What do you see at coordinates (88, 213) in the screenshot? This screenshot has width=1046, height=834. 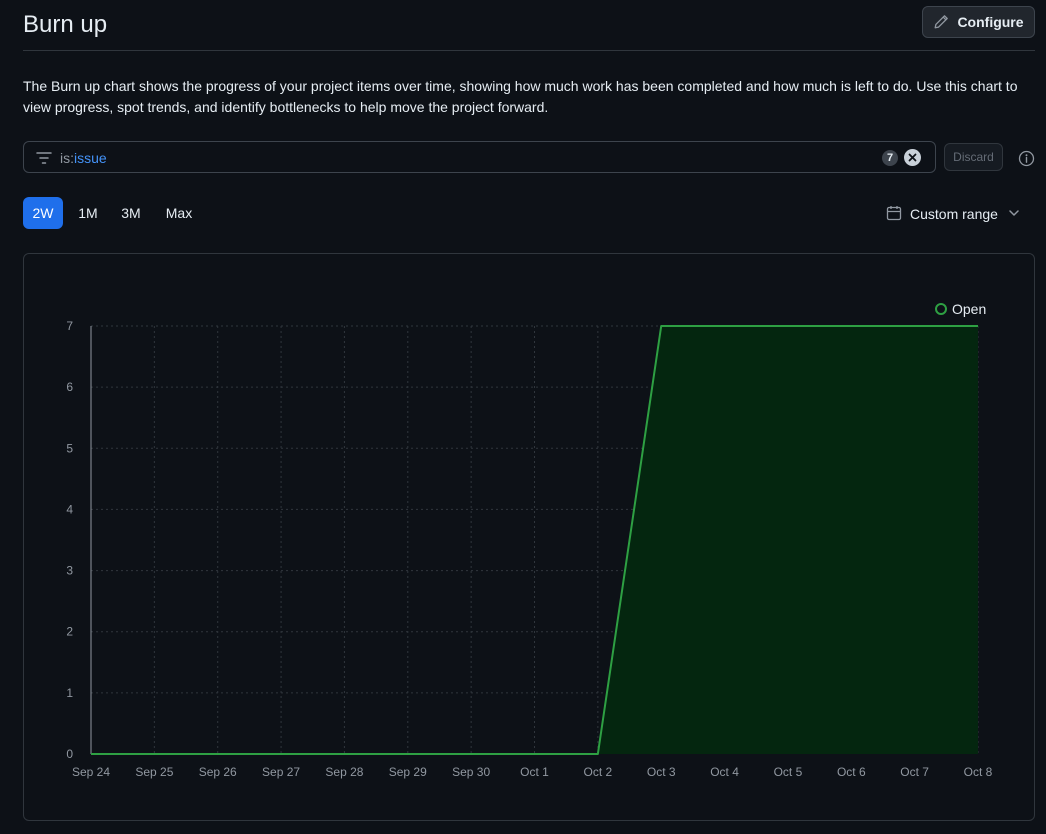 I see `range-tab-1m: 1M` at bounding box center [88, 213].